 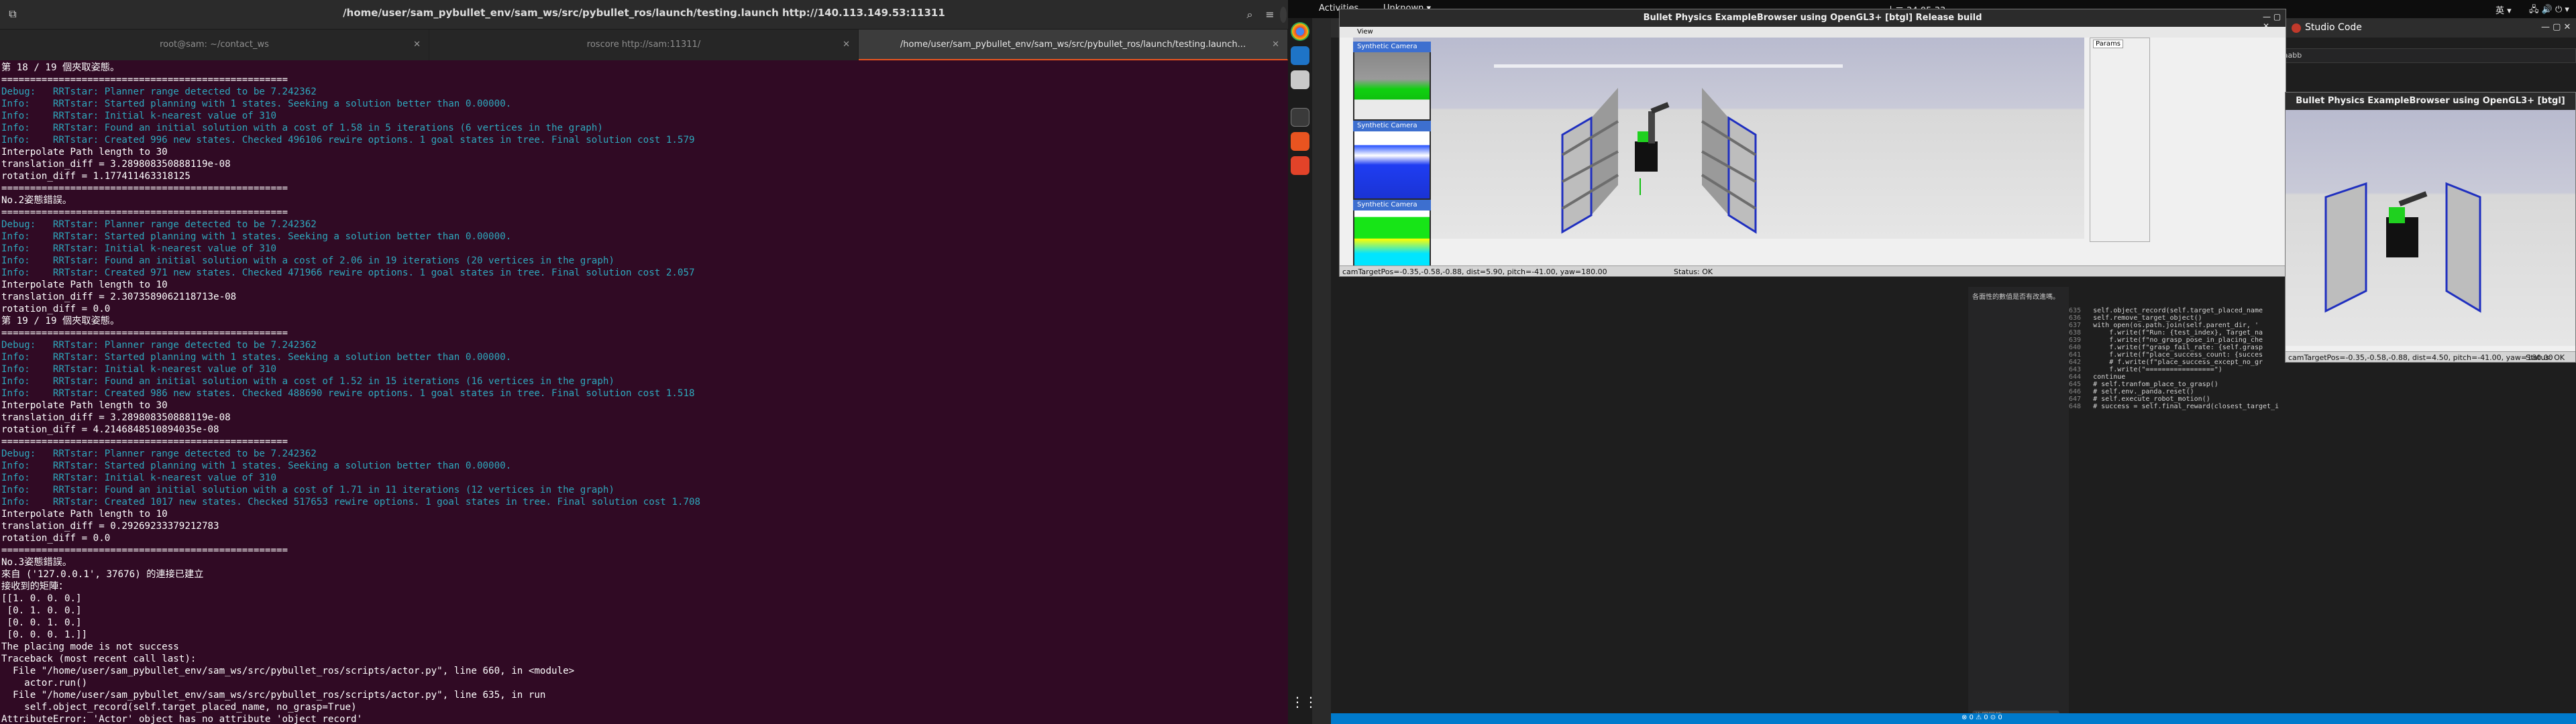 I want to click on window-controls: — ▢ ✕, so click(x=2556, y=27).